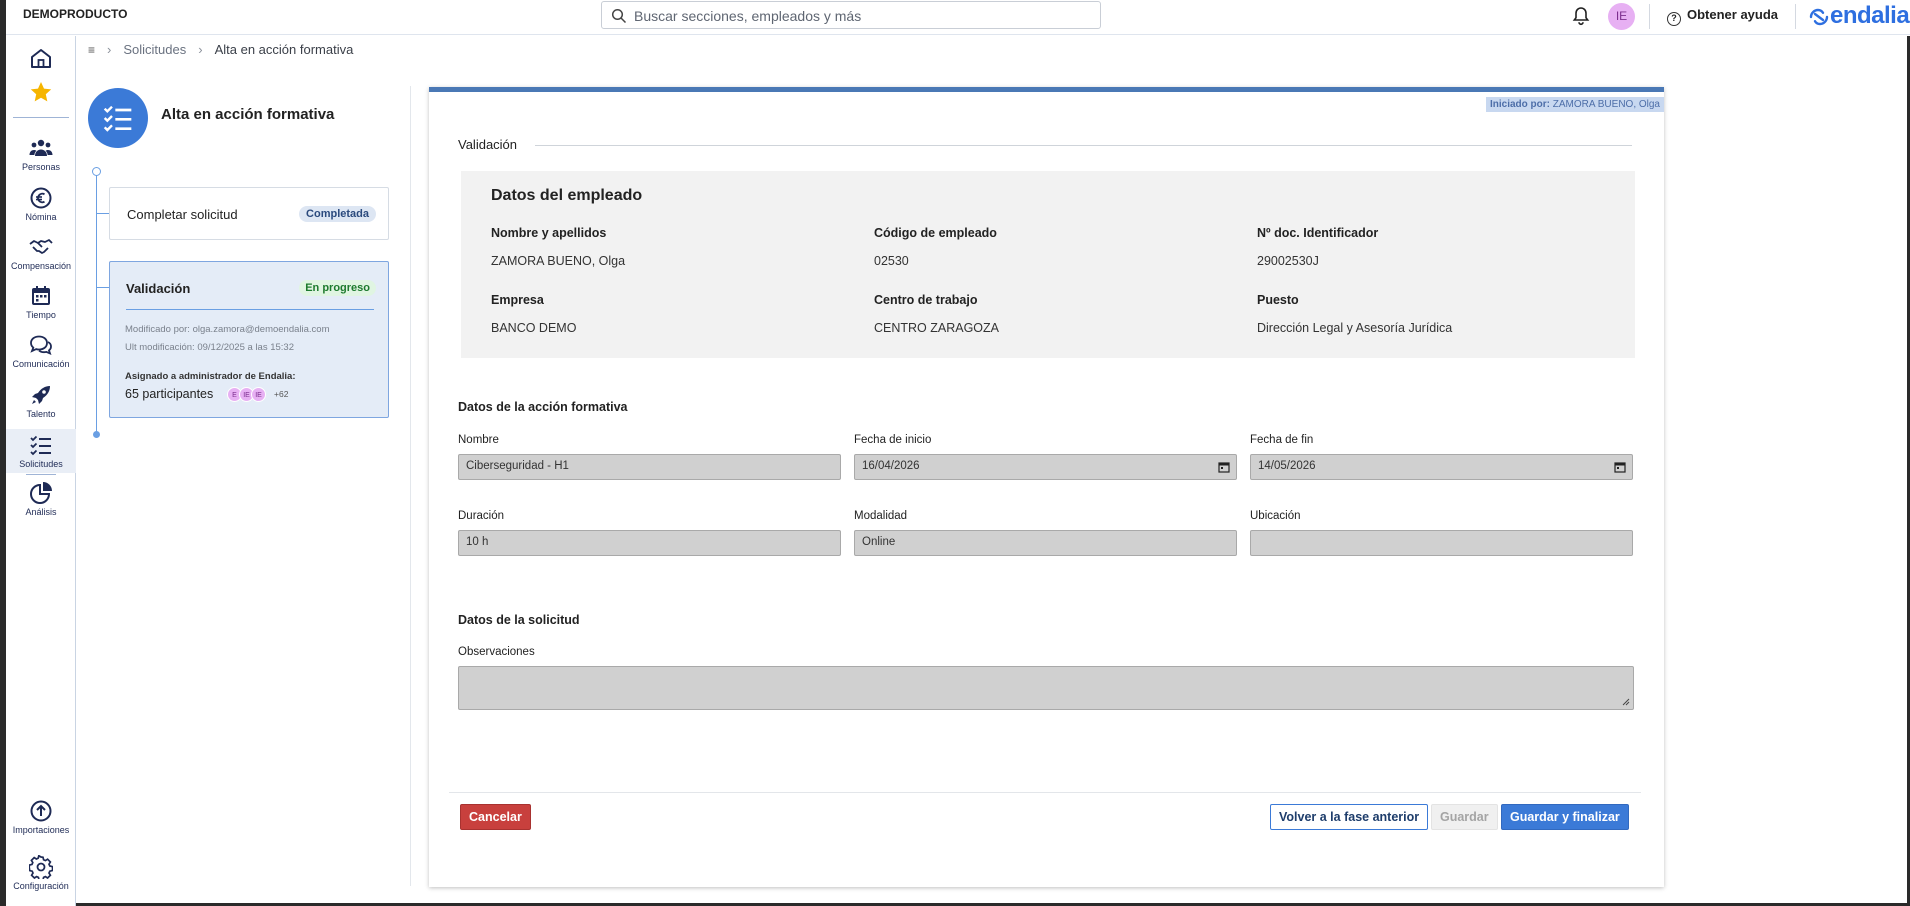 The width and height of the screenshot is (1910, 906). Describe the element at coordinates (935, 233) in the screenshot. I see `field-label: Código de empleado` at that location.